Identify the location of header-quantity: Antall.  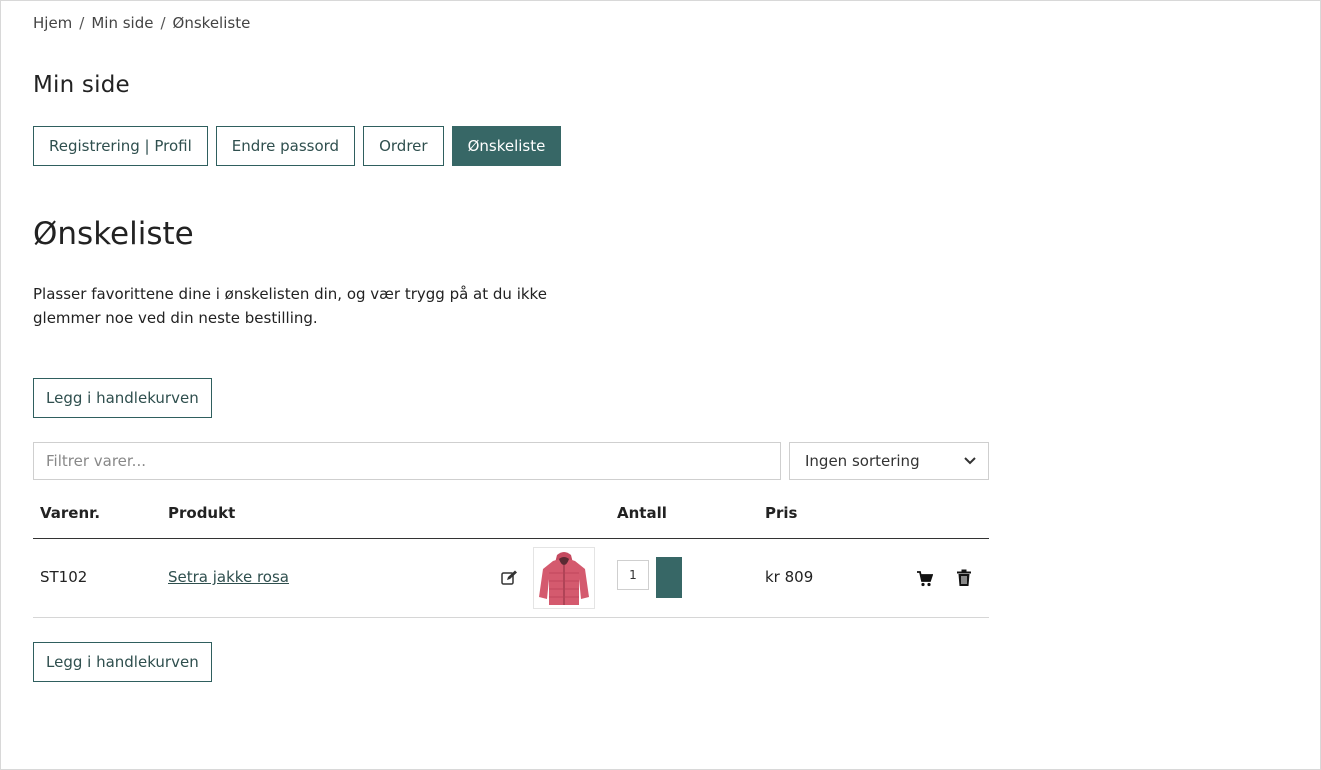
(642, 513).